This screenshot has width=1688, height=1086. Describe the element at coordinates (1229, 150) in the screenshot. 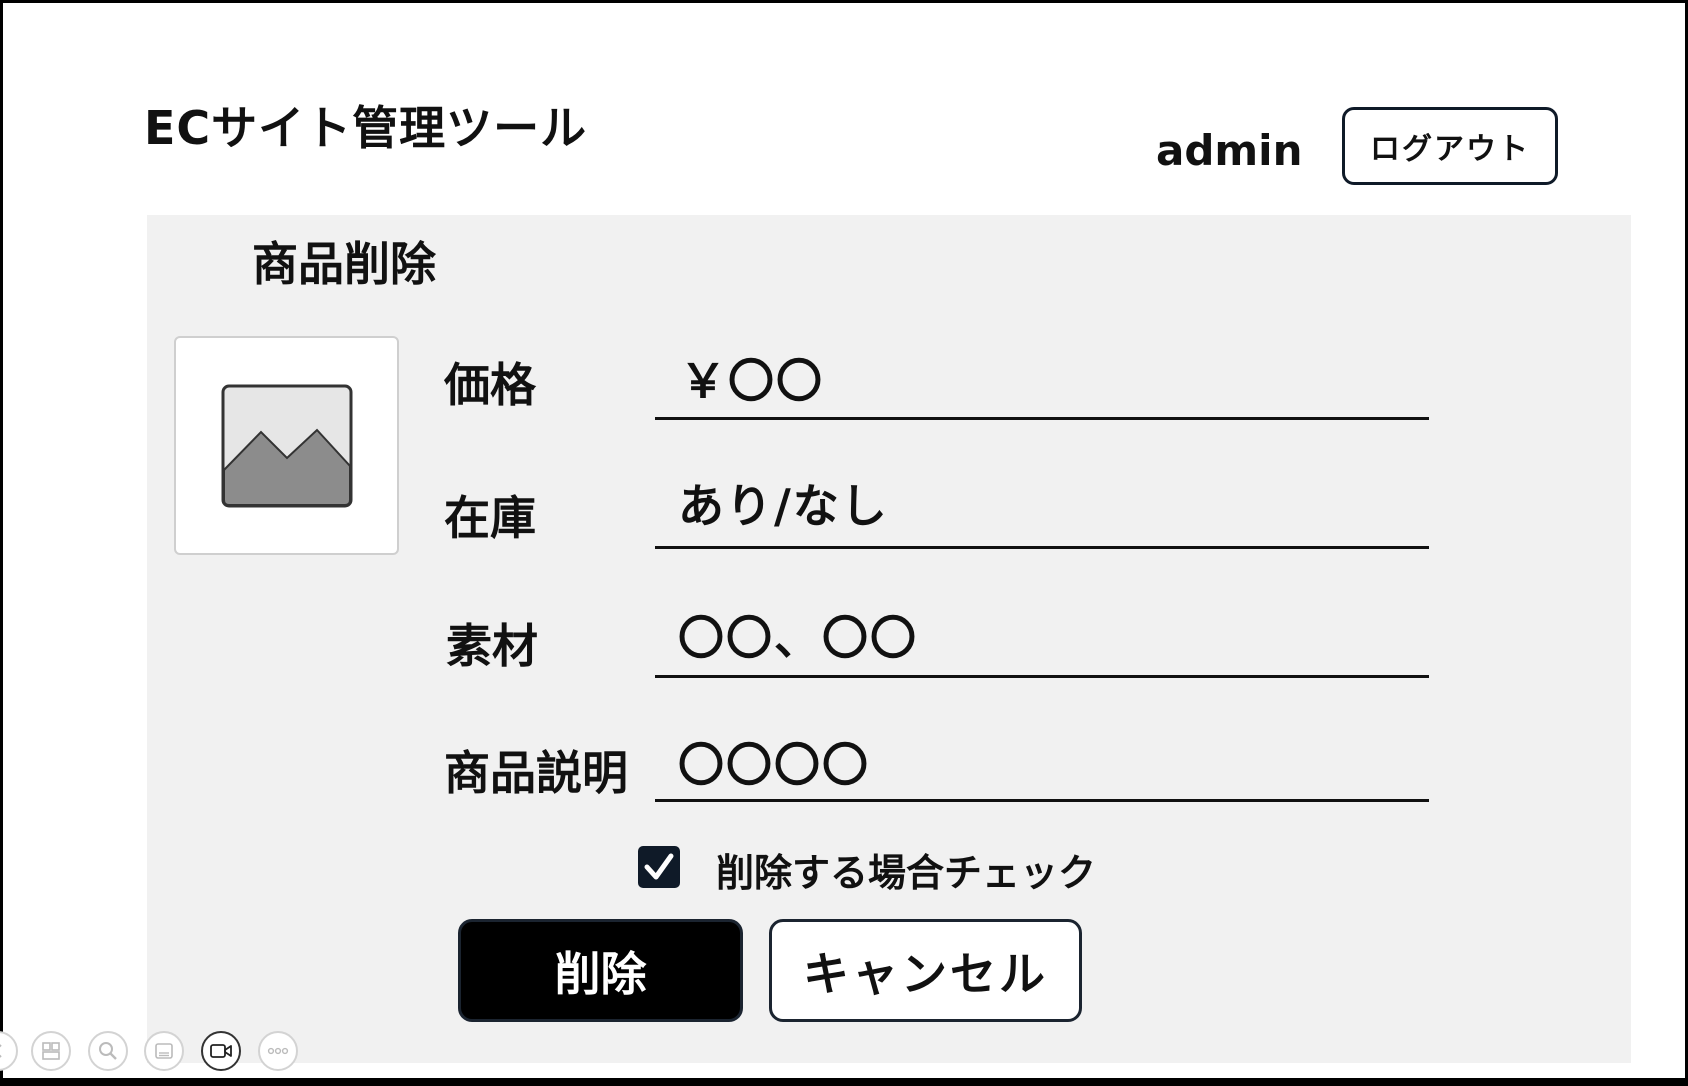

I see `username-label: admin` at that location.